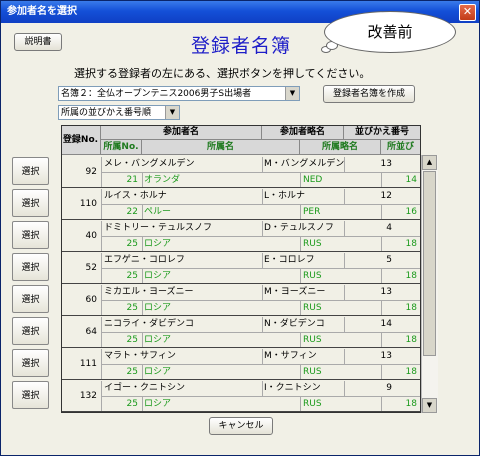 The image size is (480, 456). What do you see at coordinates (389, 260) in the screenshot?
I see `sort-no-cell: 5` at bounding box center [389, 260].